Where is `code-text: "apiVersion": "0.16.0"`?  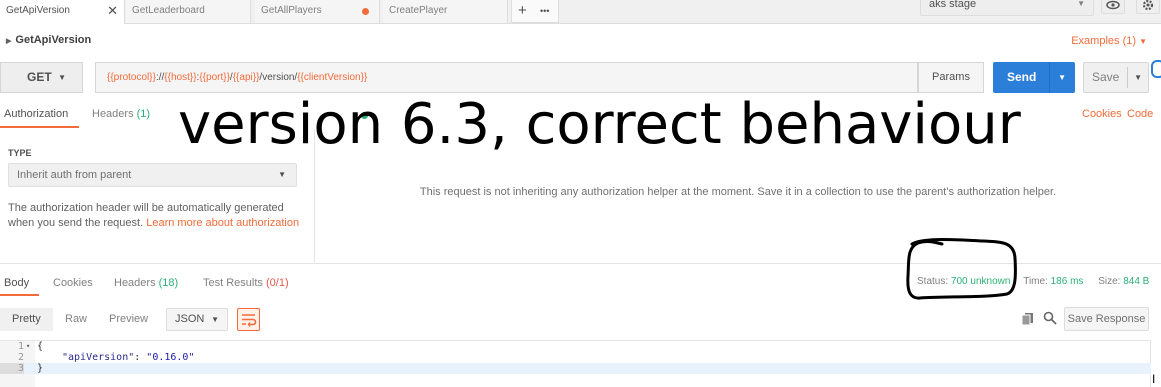
code-text: "apiVersion": "0.16.0" is located at coordinates (128, 357).